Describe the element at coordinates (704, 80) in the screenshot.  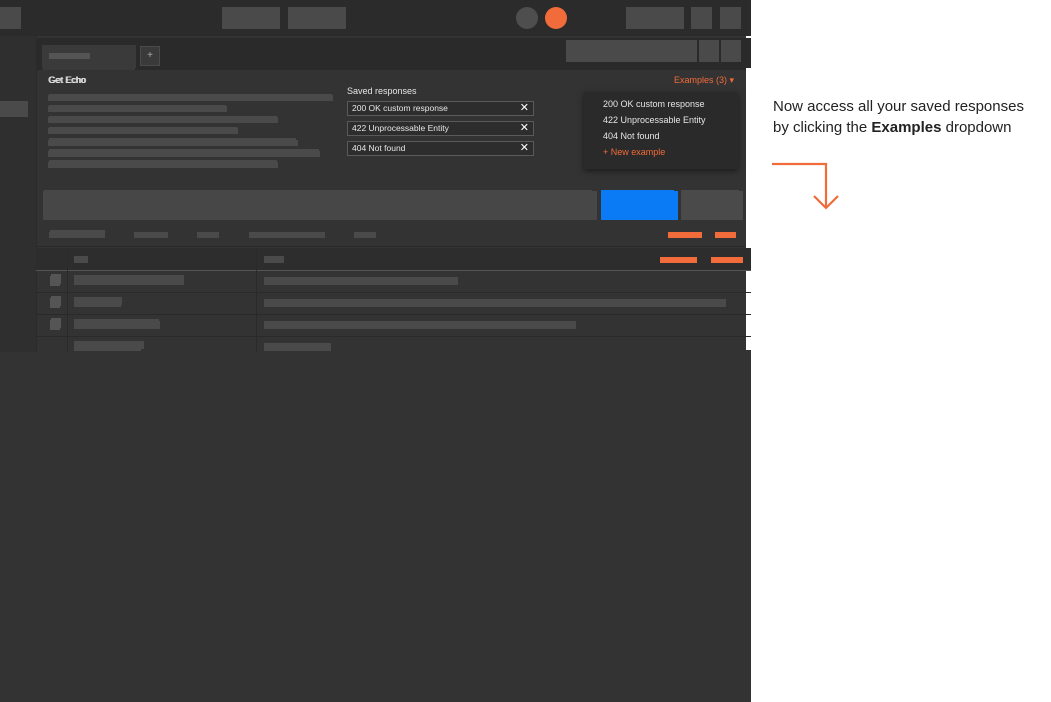
I see `examples-dropdown: Examples (3) ▾` at that location.